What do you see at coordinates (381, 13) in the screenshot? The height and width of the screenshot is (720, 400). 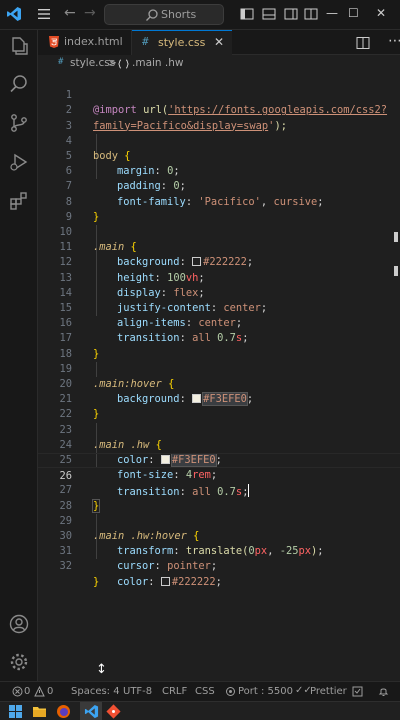 I see `close-icon: ✕` at bounding box center [381, 13].